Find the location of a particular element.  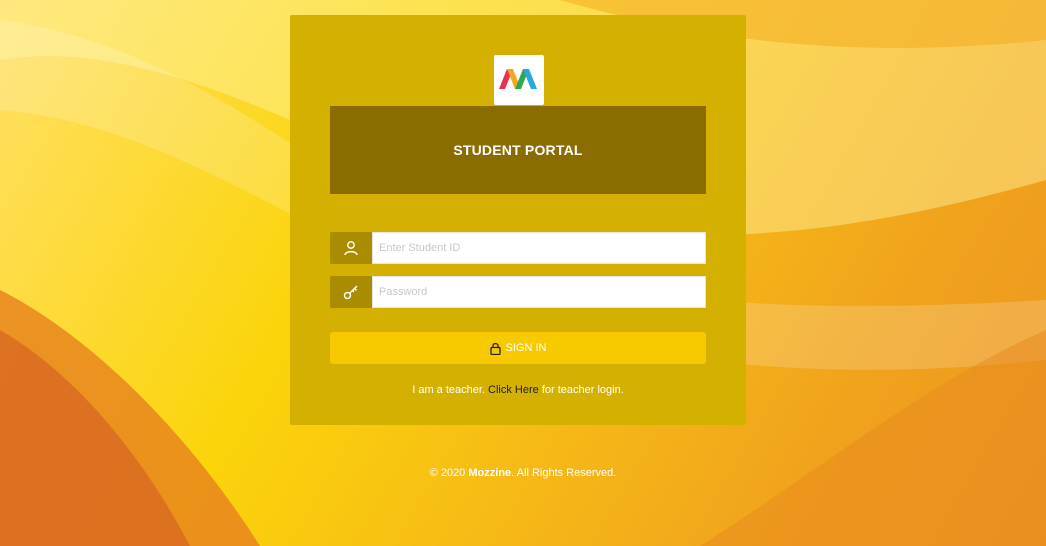

password-input is located at coordinates (539, 292).